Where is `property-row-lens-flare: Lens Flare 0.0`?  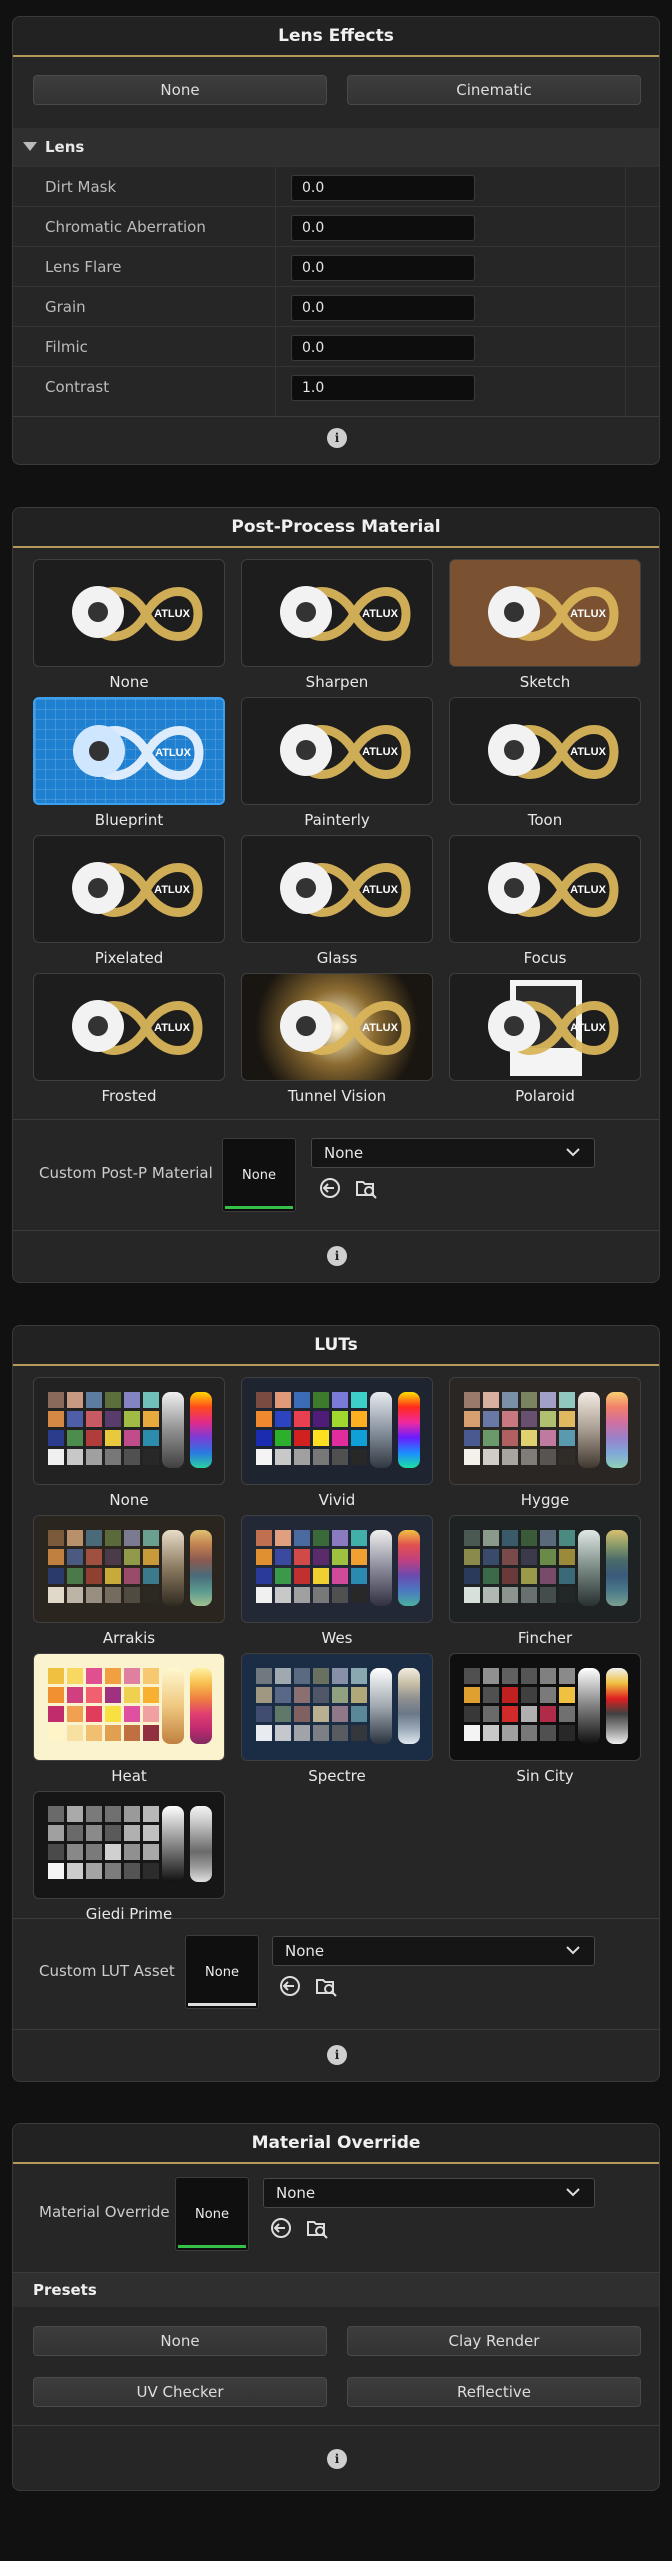 property-row-lens-flare: Lens Flare 0.0 is located at coordinates (336, 266).